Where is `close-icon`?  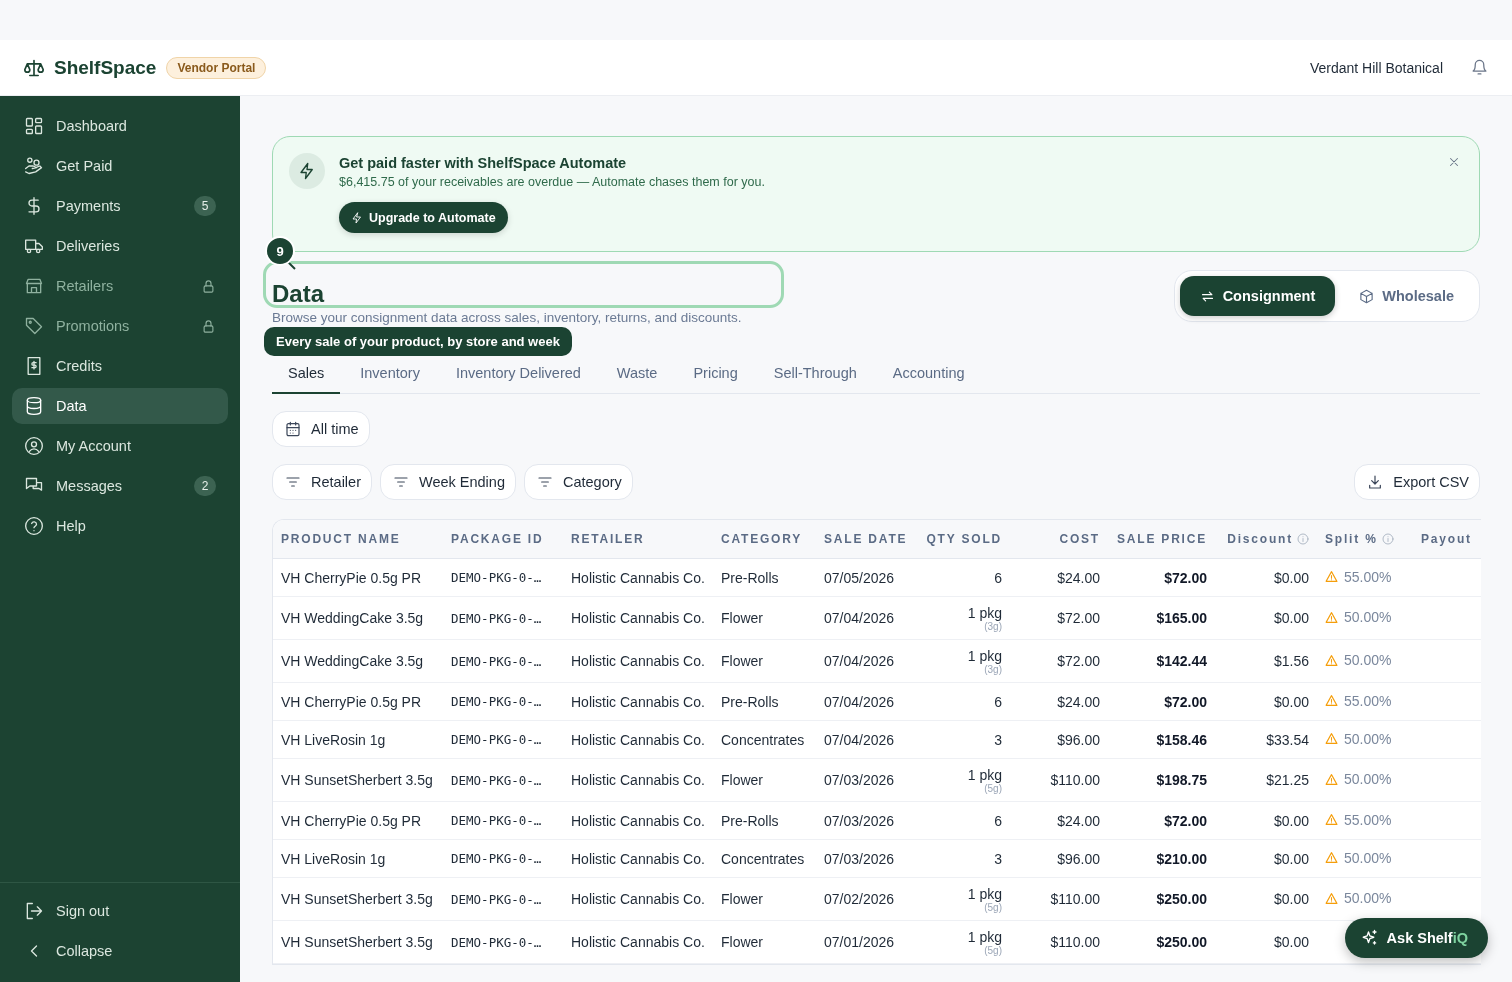
close-icon is located at coordinates (1454, 162).